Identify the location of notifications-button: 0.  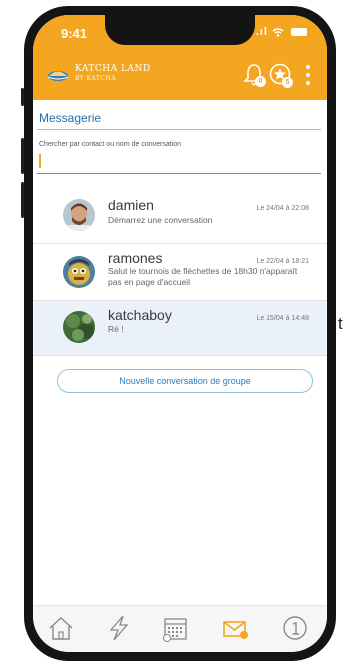
(254, 75).